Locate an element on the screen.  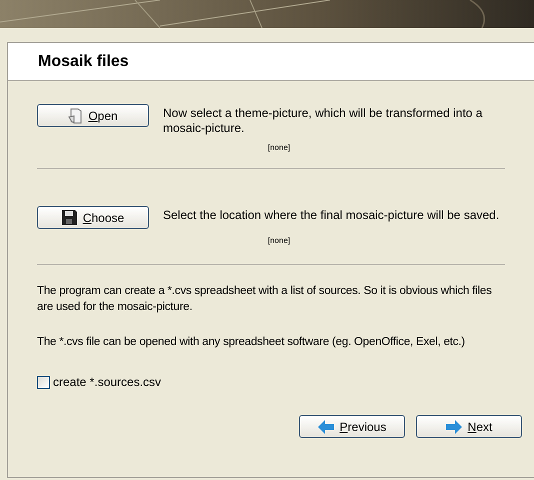
checkbox is located at coordinates (43, 382).